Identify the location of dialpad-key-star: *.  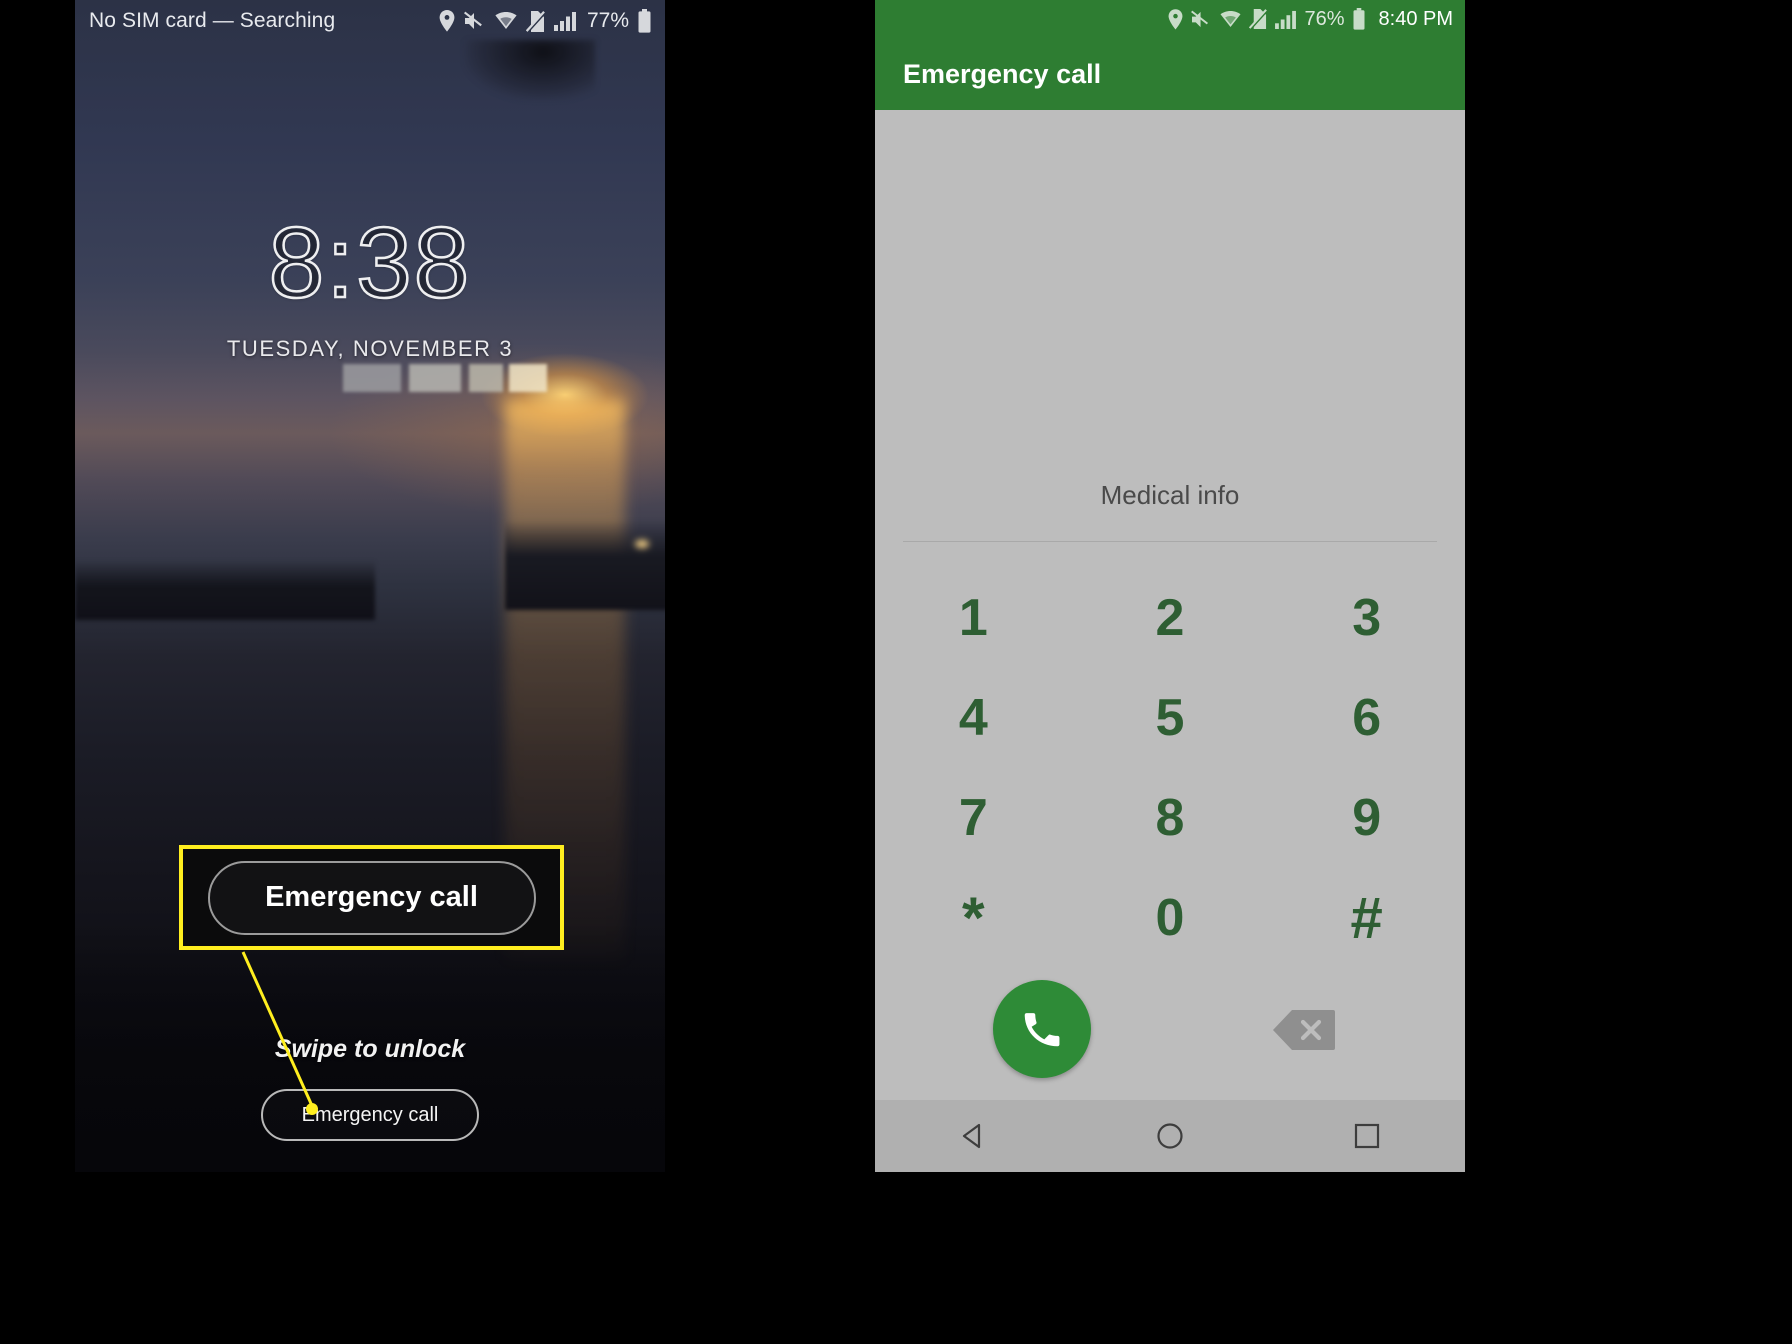
(973, 918).